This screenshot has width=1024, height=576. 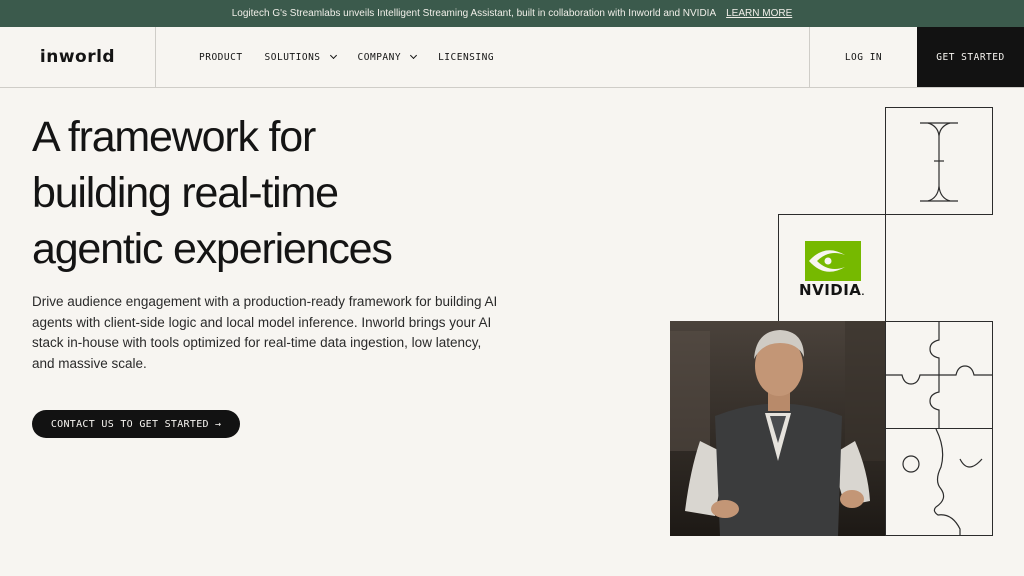 I want to click on login-button: LOG IN, so click(x=863, y=57).